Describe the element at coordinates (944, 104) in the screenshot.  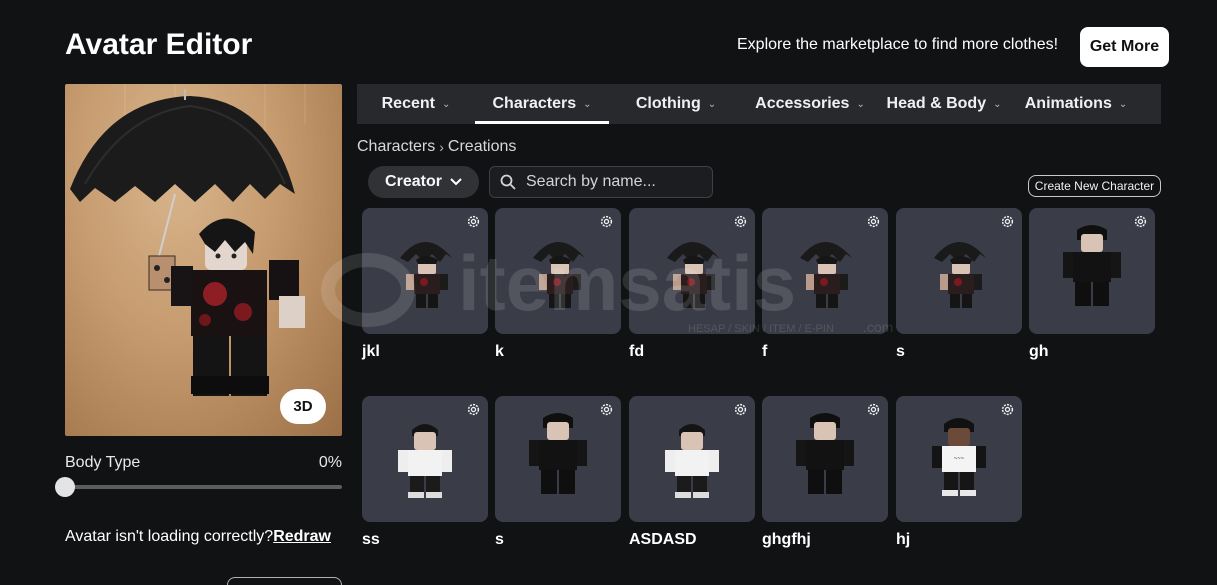
I see `tab-head-body: Head & Body ⌄` at that location.